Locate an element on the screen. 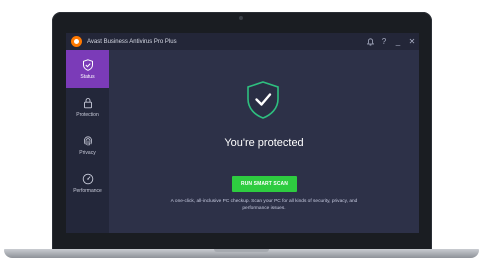 Image resolution: width=483 pixels, height=266 pixels. sidebar-item-protection: Protection is located at coordinates (87, 107).